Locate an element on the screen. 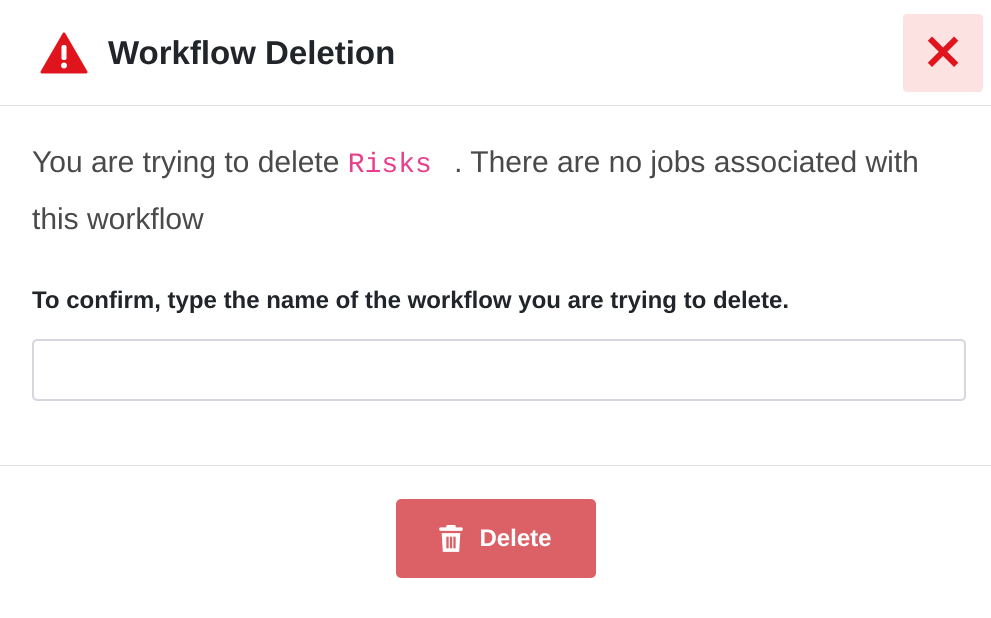 This screenshot has height=618, width=991. input-field is located at coordinates (499, 370).